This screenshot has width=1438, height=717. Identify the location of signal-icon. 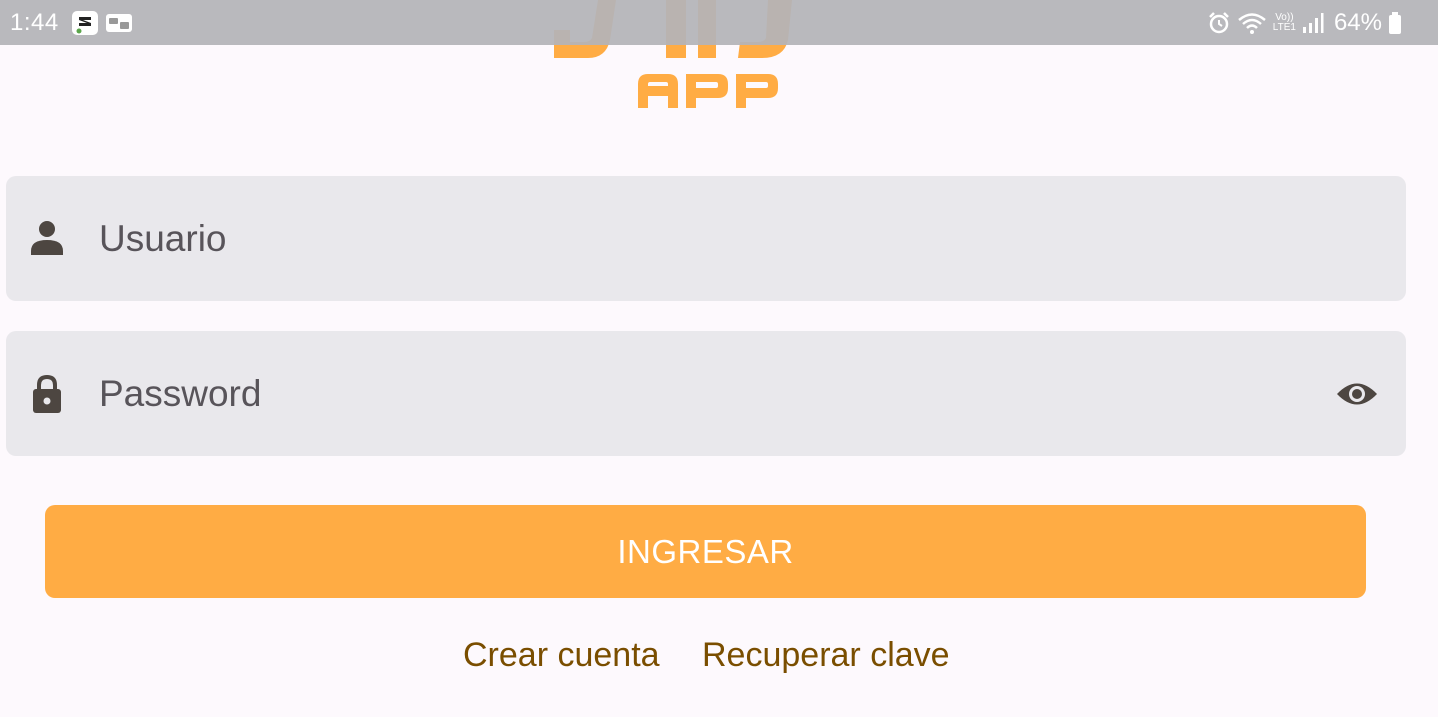
(1313, 23).